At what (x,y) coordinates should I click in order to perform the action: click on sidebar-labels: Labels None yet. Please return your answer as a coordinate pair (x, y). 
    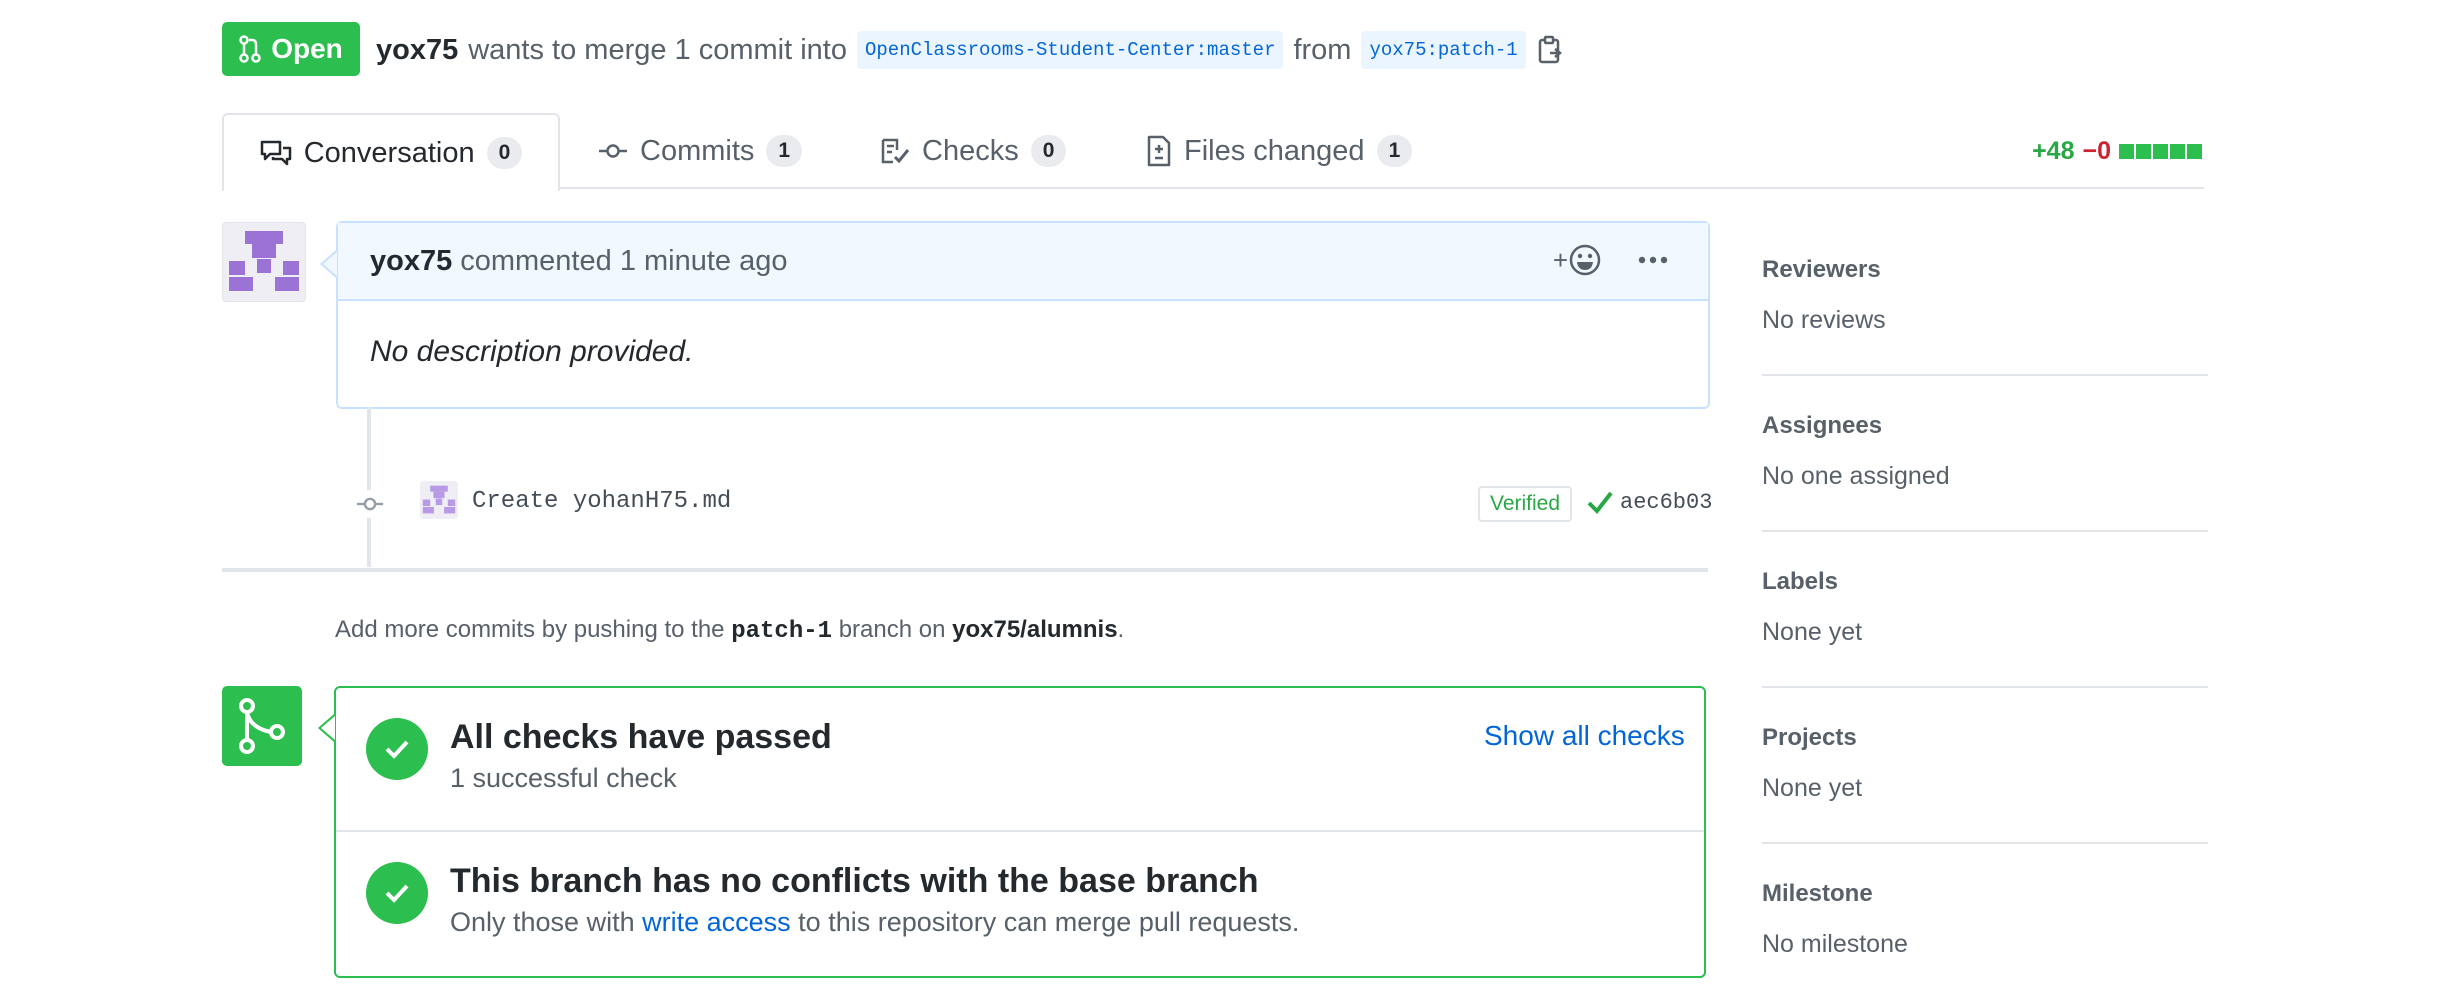
    Looking at the image, I should click on (1985, 607).